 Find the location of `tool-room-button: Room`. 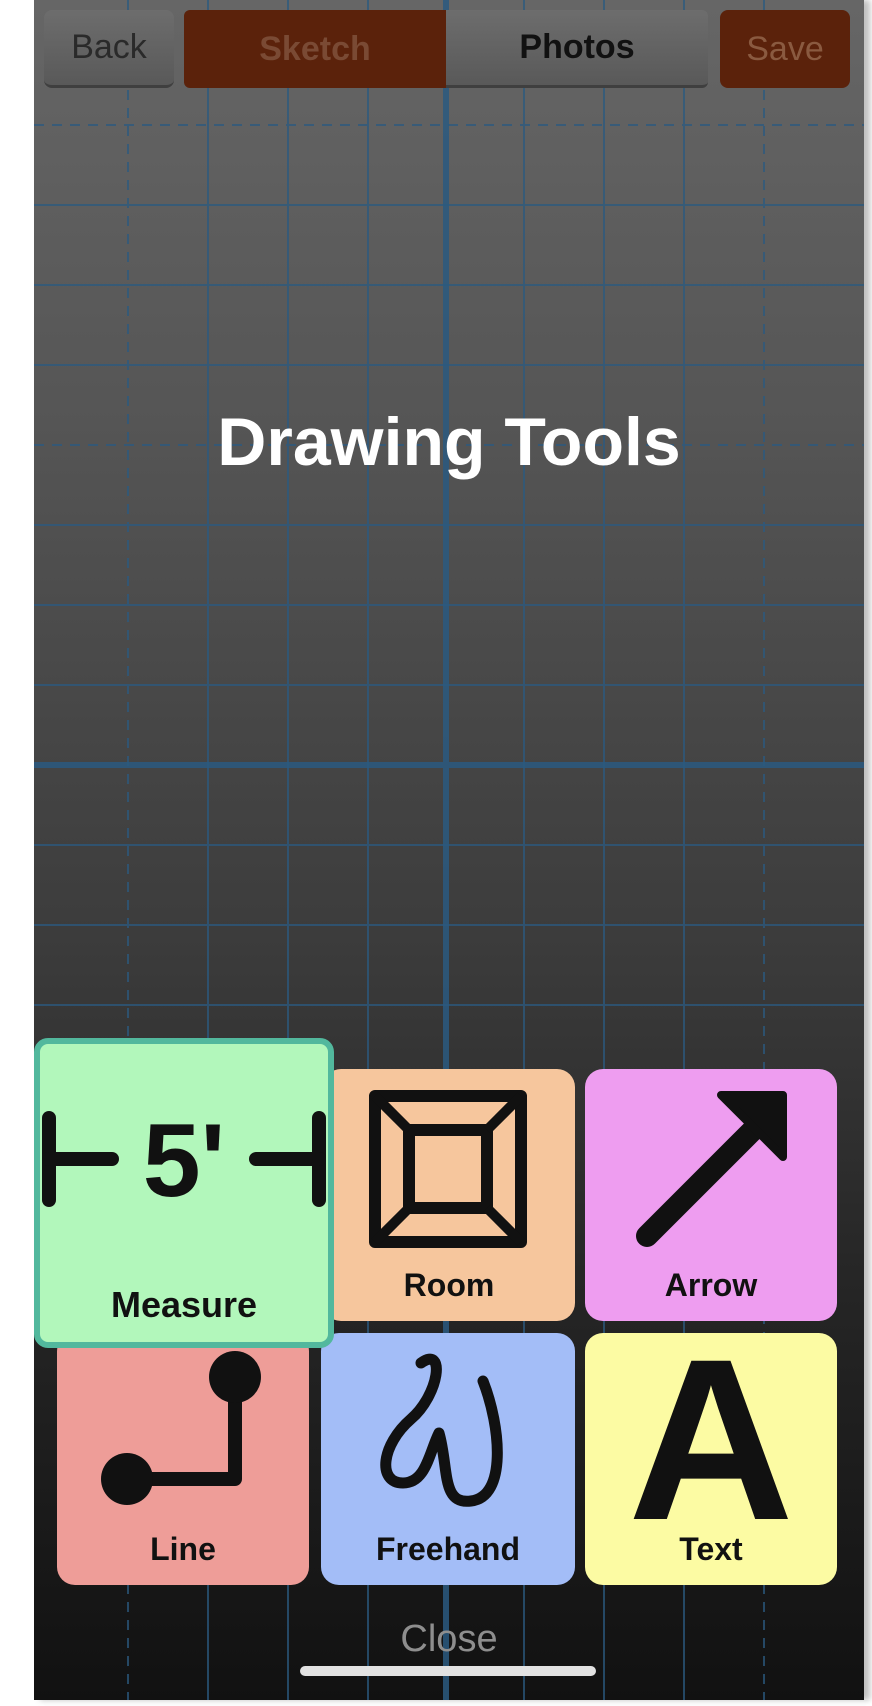

tool-room-button: Room is located at coordinates (449, 1195).